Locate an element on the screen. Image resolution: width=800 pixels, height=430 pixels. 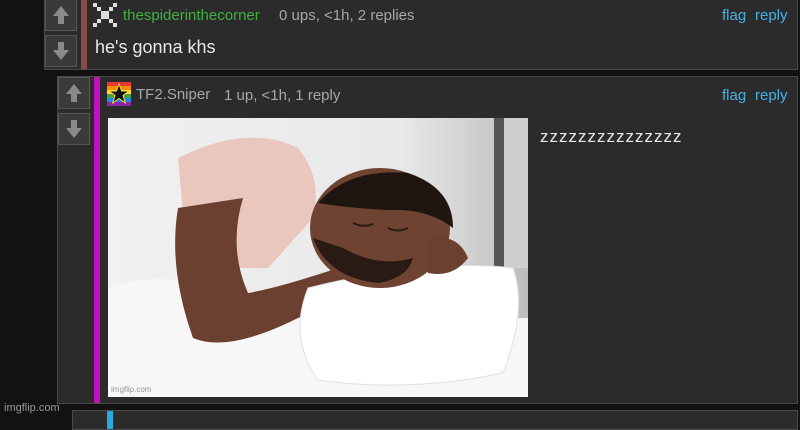
image-watermark: imgflip.com is located at coordinates (131, 389).